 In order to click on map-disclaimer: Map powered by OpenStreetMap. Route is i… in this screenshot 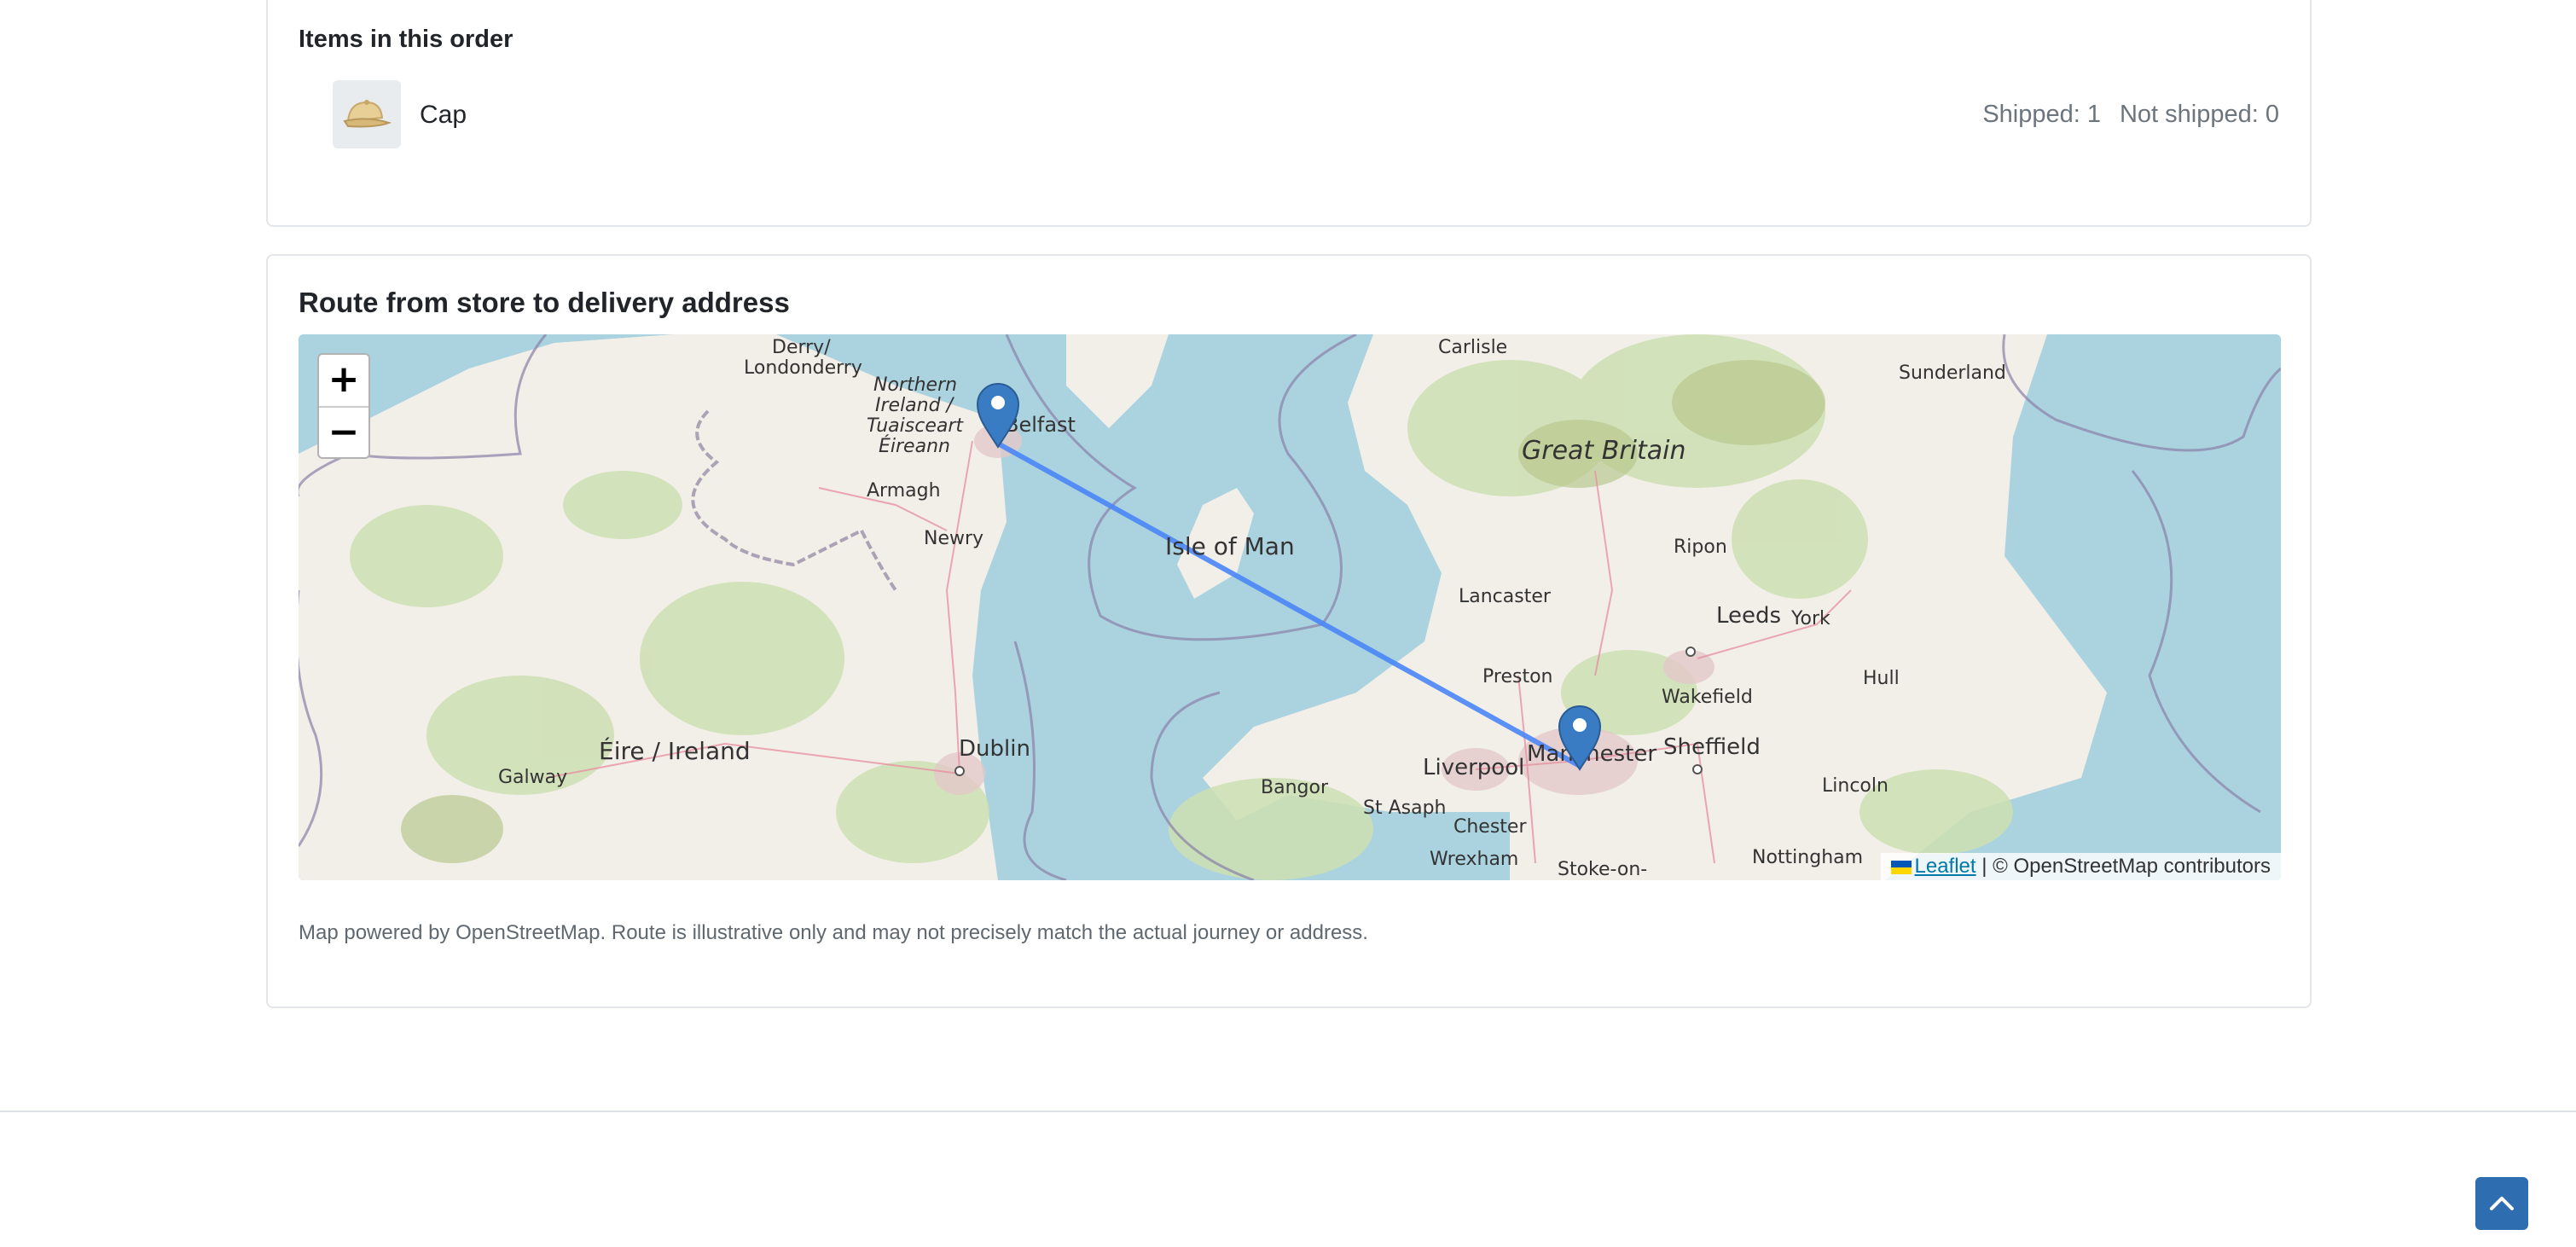, I will do `click(833, 932)`.